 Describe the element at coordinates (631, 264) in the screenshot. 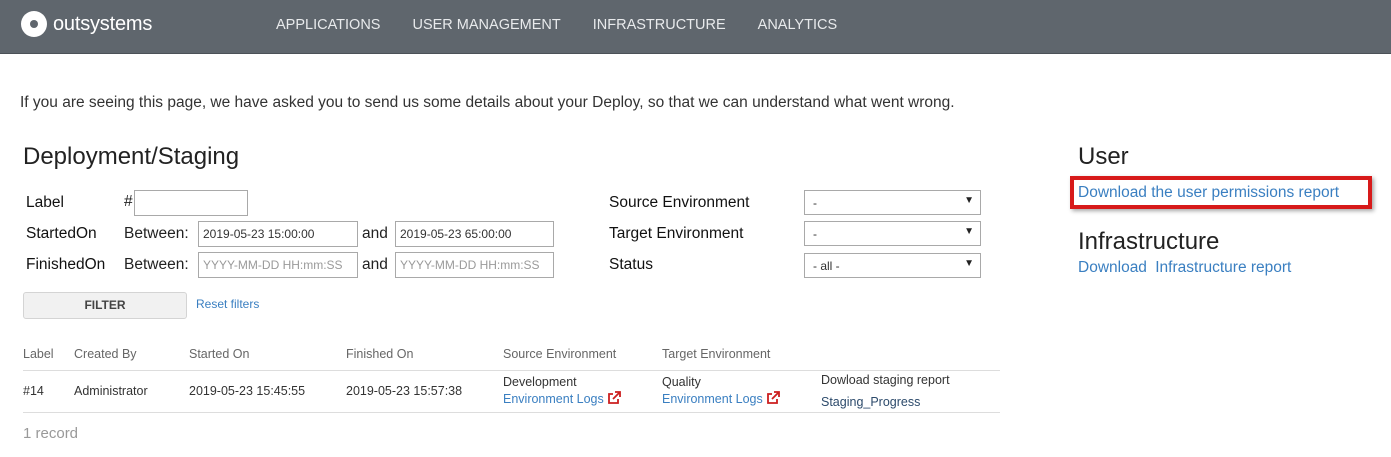

I see `status-label: Status` at that location.